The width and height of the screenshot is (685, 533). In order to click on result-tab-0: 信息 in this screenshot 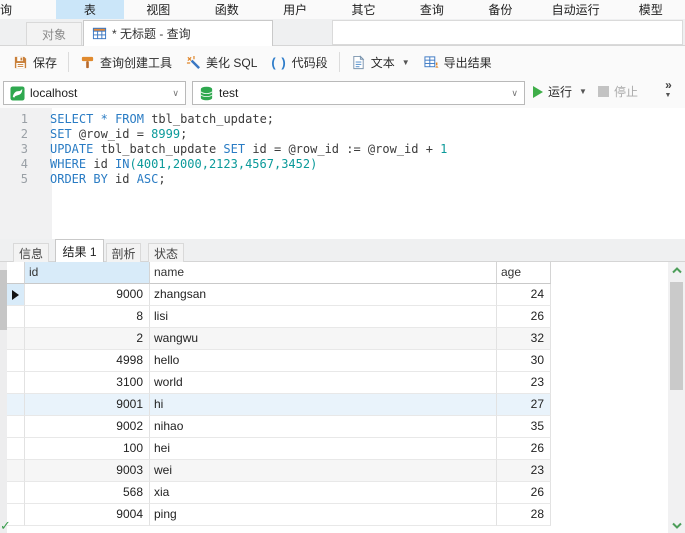, I will do `click(31, 252)`.